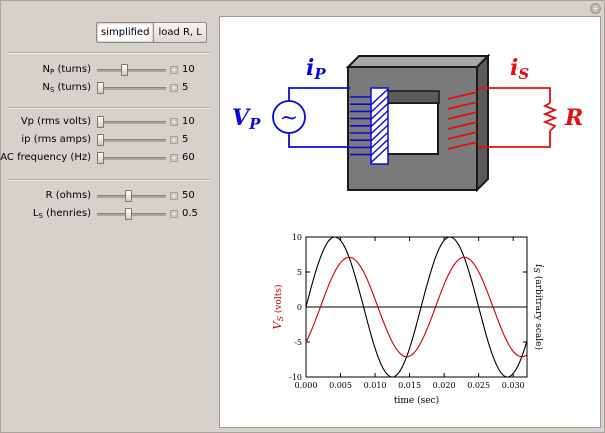 The width and height of the screenshot is (605, 433). I want to click on slider-thumb-ls, so click(128, 214).